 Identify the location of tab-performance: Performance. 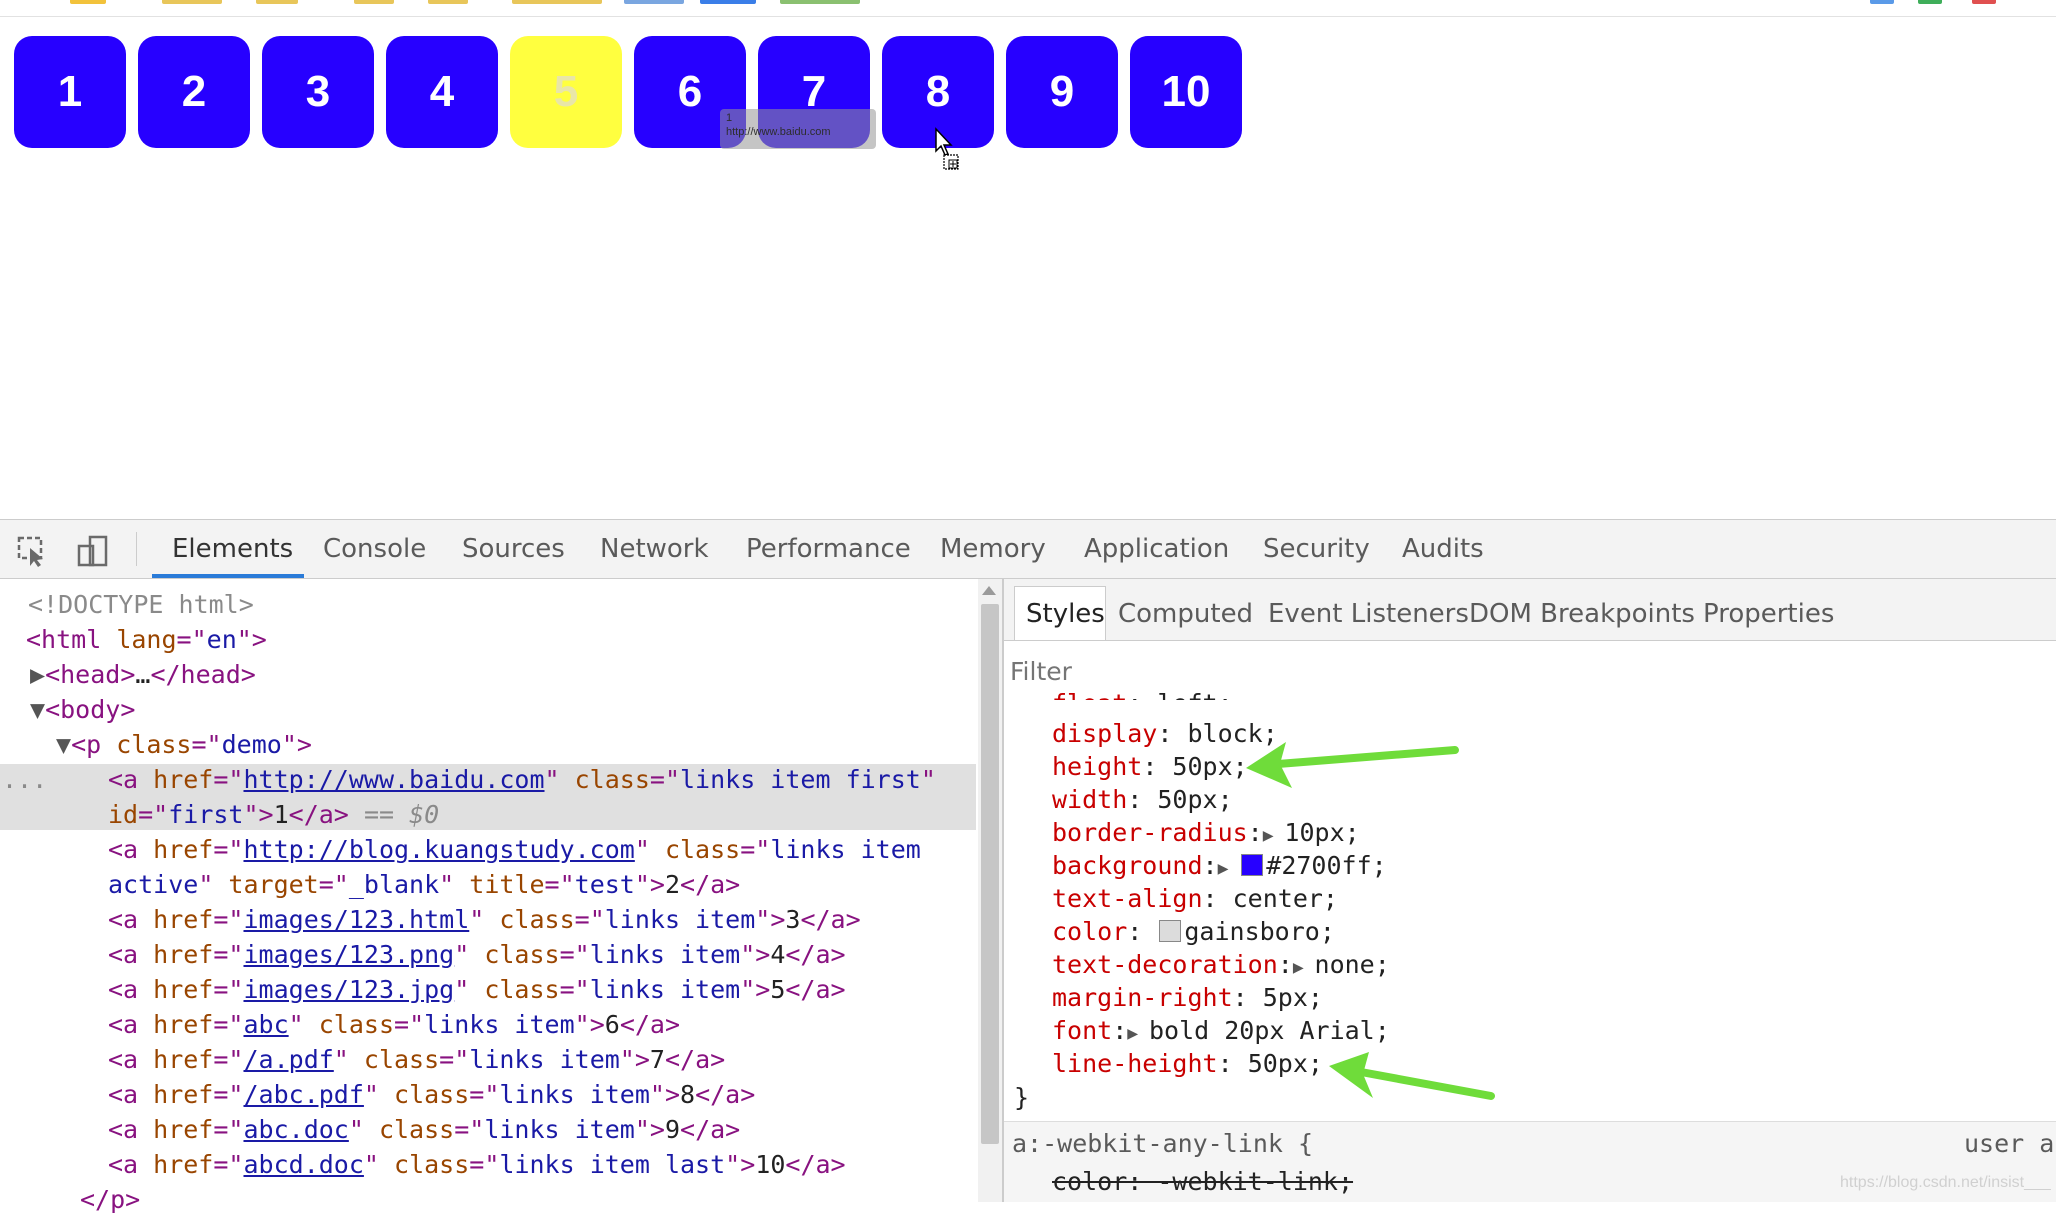
(828, 549).